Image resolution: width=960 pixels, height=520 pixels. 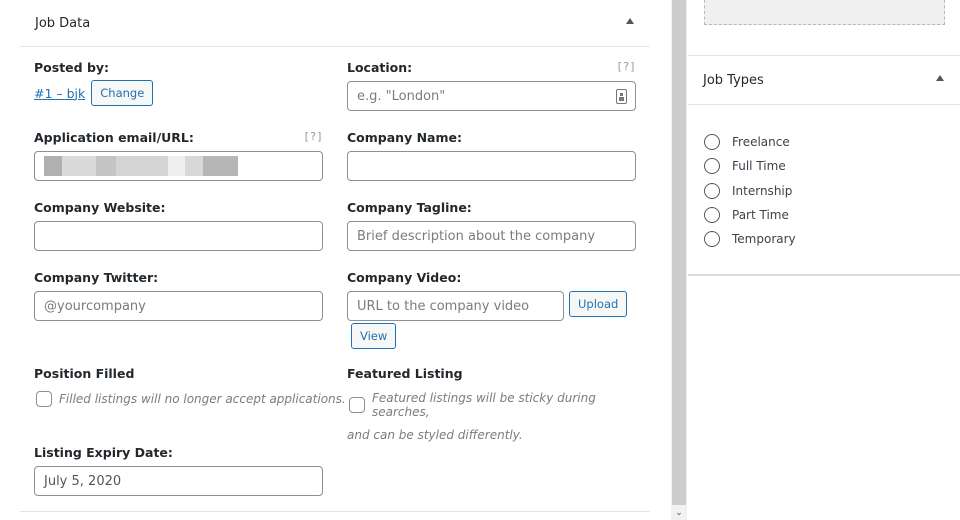 I want to click on sidebar-bottom-divider, so click(x=824, y=275).